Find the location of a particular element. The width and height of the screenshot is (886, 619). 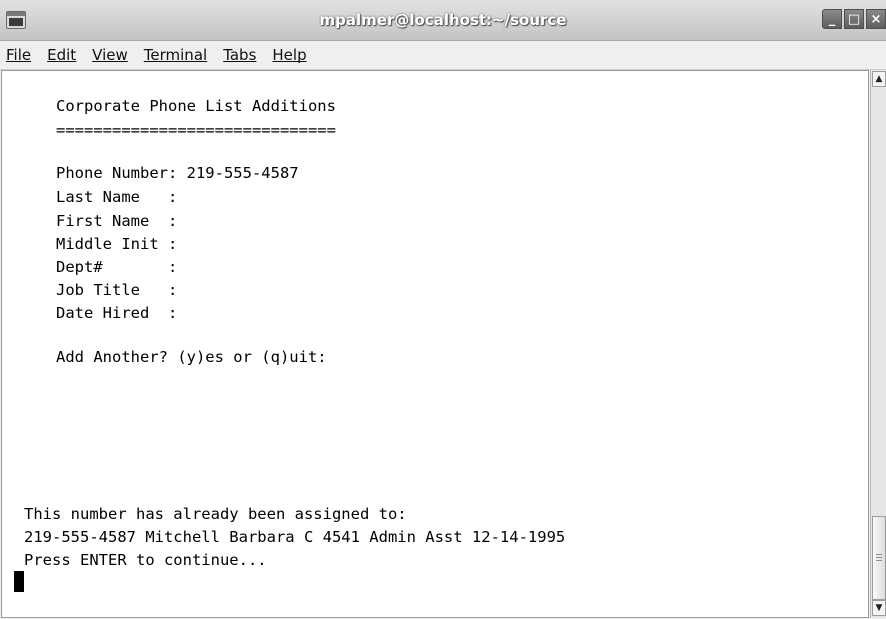

menu-terminal: Terminal is located at coordinates (175, 55).